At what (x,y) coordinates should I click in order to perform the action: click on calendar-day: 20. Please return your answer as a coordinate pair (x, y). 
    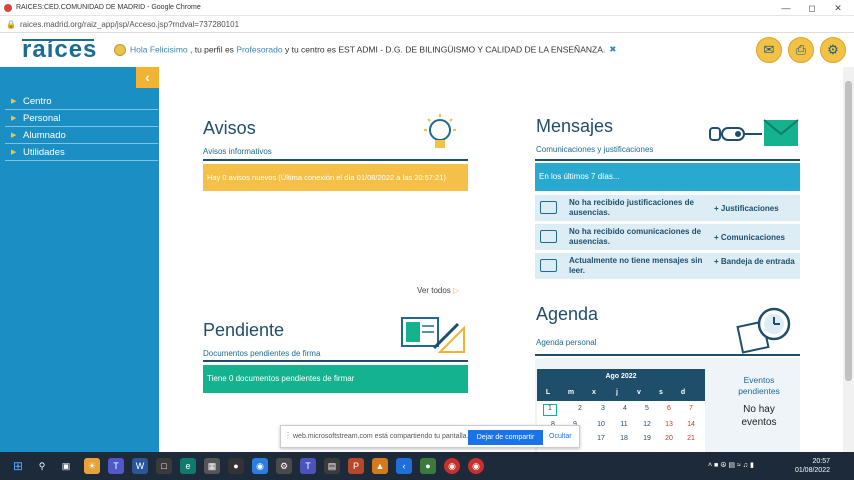
    Looking at the image, I should click on (669, 438).